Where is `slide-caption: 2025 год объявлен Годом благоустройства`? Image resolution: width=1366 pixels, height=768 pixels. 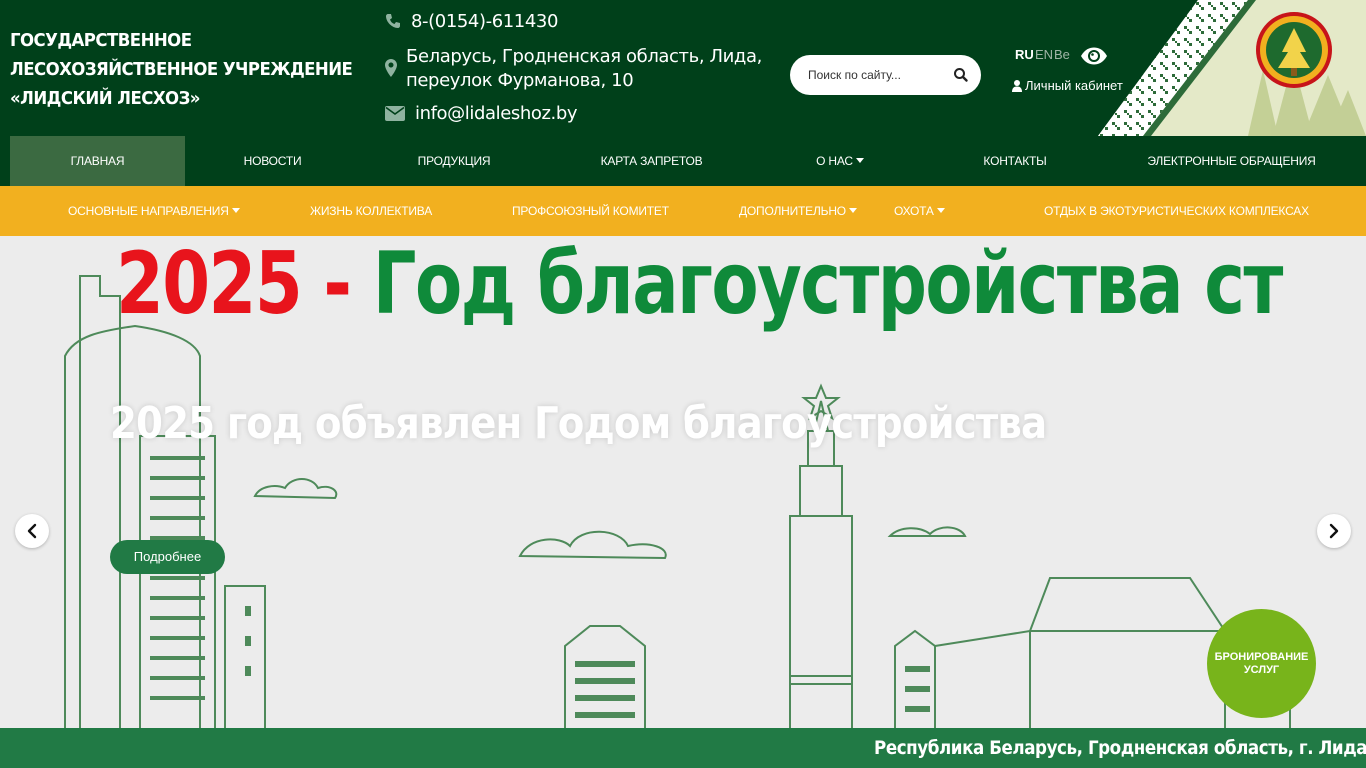 slide-caption: 2025 год объявлен Годом благоустройства is located at coordinates (578, 423).